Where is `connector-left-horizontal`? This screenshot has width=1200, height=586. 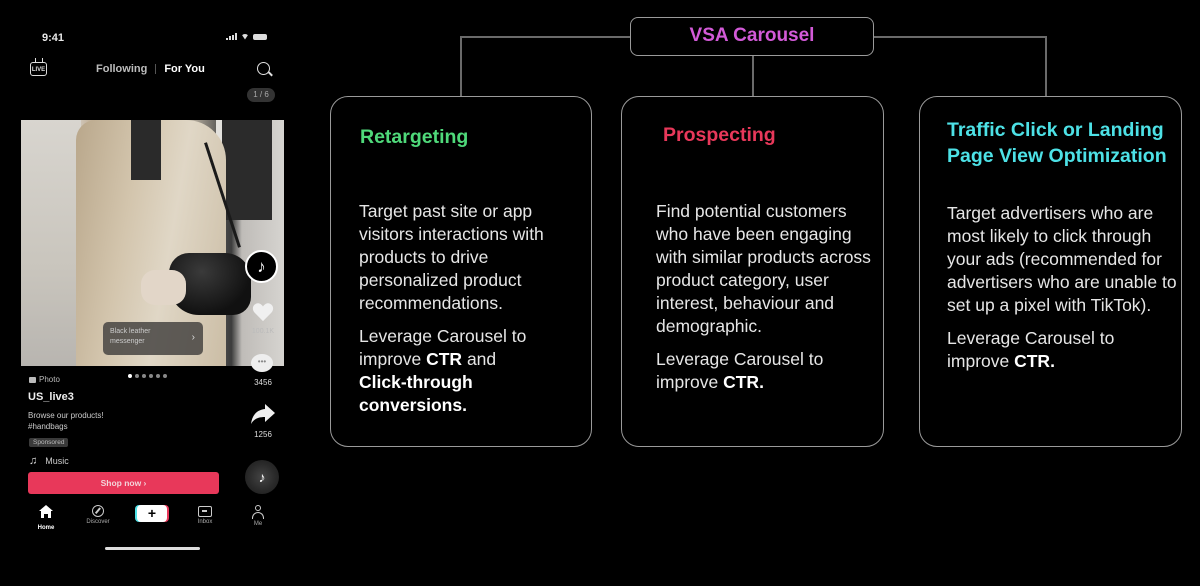
connector-left-horizontal is located at coordinates (545, 37).